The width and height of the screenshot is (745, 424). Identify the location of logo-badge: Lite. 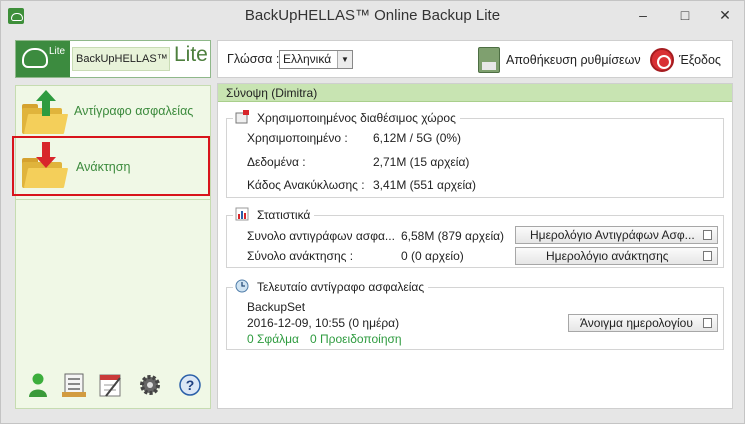
(43, 59).